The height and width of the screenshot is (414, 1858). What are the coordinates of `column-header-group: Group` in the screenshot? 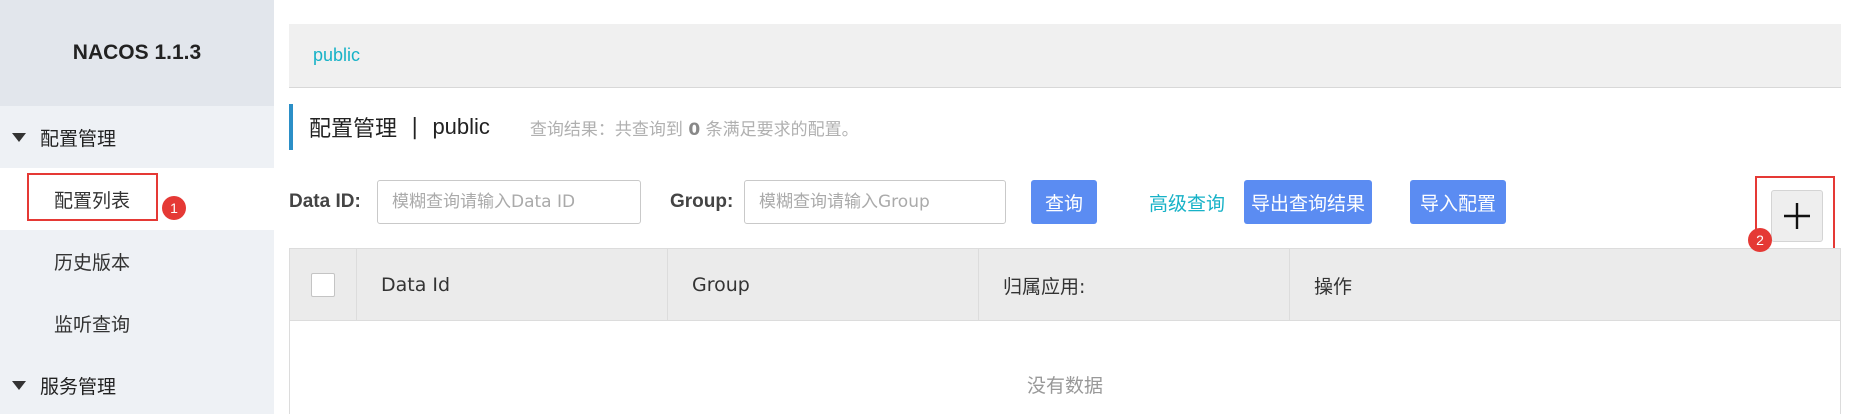 It's located at (822, 285).